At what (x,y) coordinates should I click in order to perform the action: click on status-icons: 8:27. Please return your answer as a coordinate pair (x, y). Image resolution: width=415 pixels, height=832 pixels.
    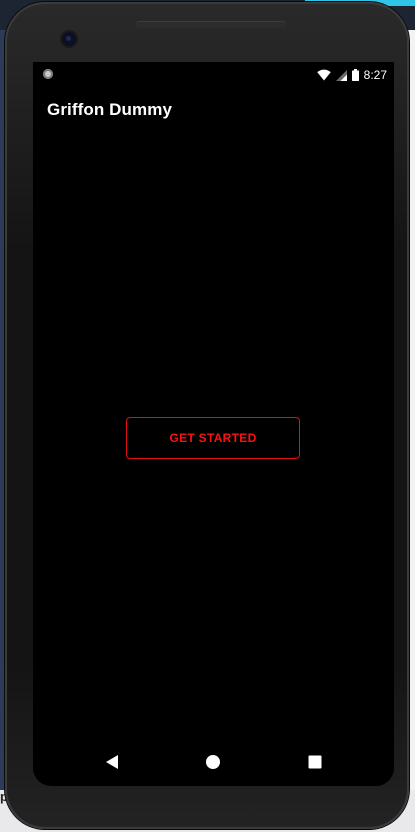
    Looking at the image, I should click on (351, 75).